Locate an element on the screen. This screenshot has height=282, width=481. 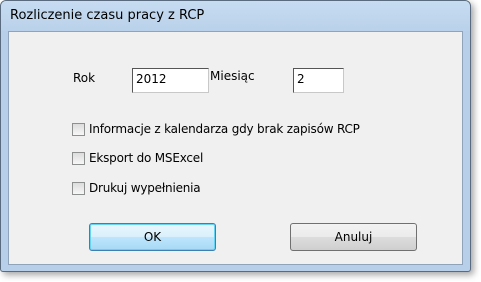
print-fills-option: Drukuj wypełnienia is located at coordinates (136, 188).